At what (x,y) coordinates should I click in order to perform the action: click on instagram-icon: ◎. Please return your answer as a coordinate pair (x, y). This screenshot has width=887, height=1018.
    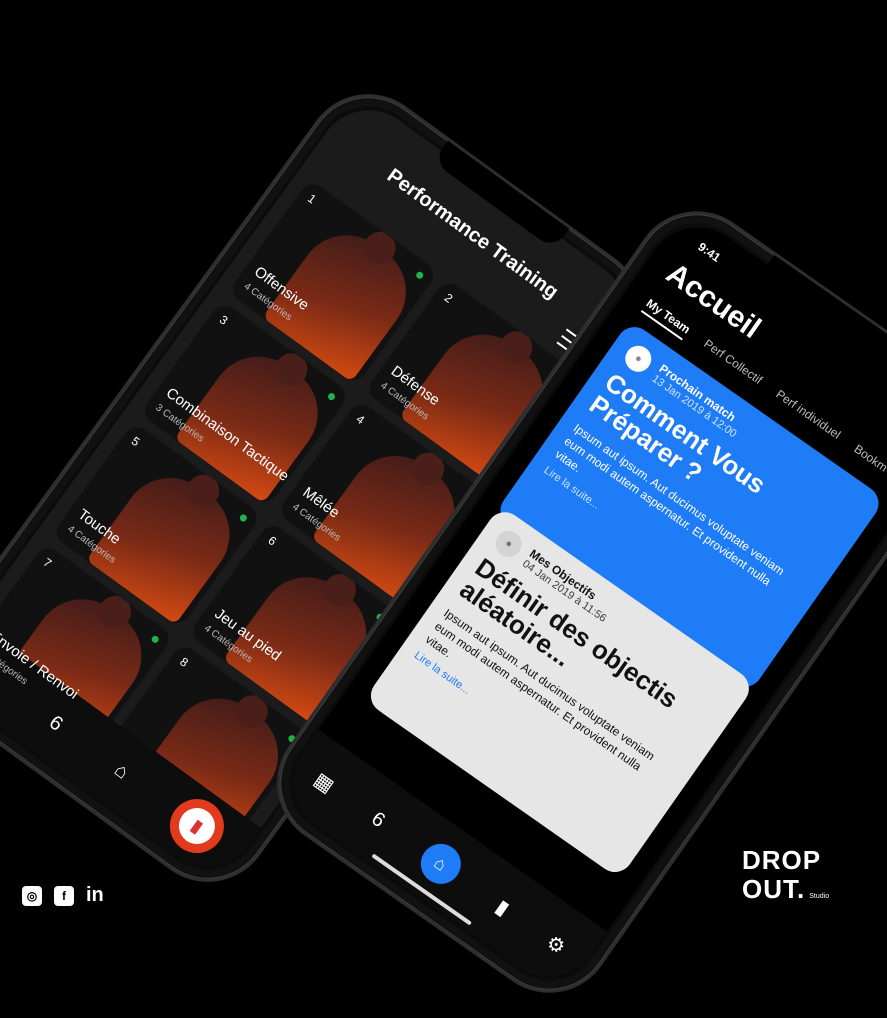
    Looking at the image, I should click on (32, 895).